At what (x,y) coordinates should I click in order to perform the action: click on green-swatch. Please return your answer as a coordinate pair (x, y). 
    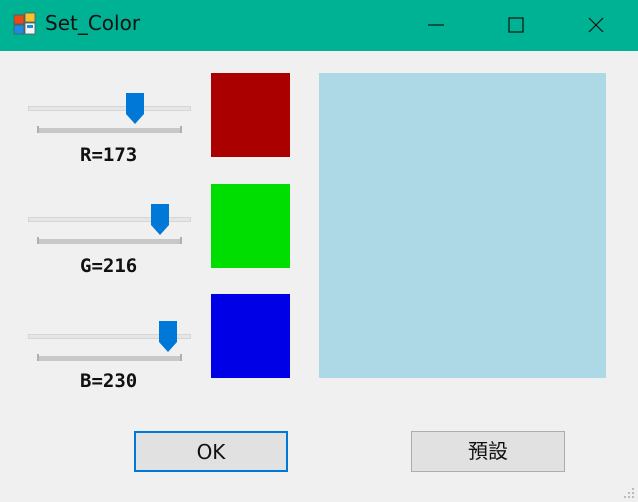
    Looking at the image, I should click on (250, 226).